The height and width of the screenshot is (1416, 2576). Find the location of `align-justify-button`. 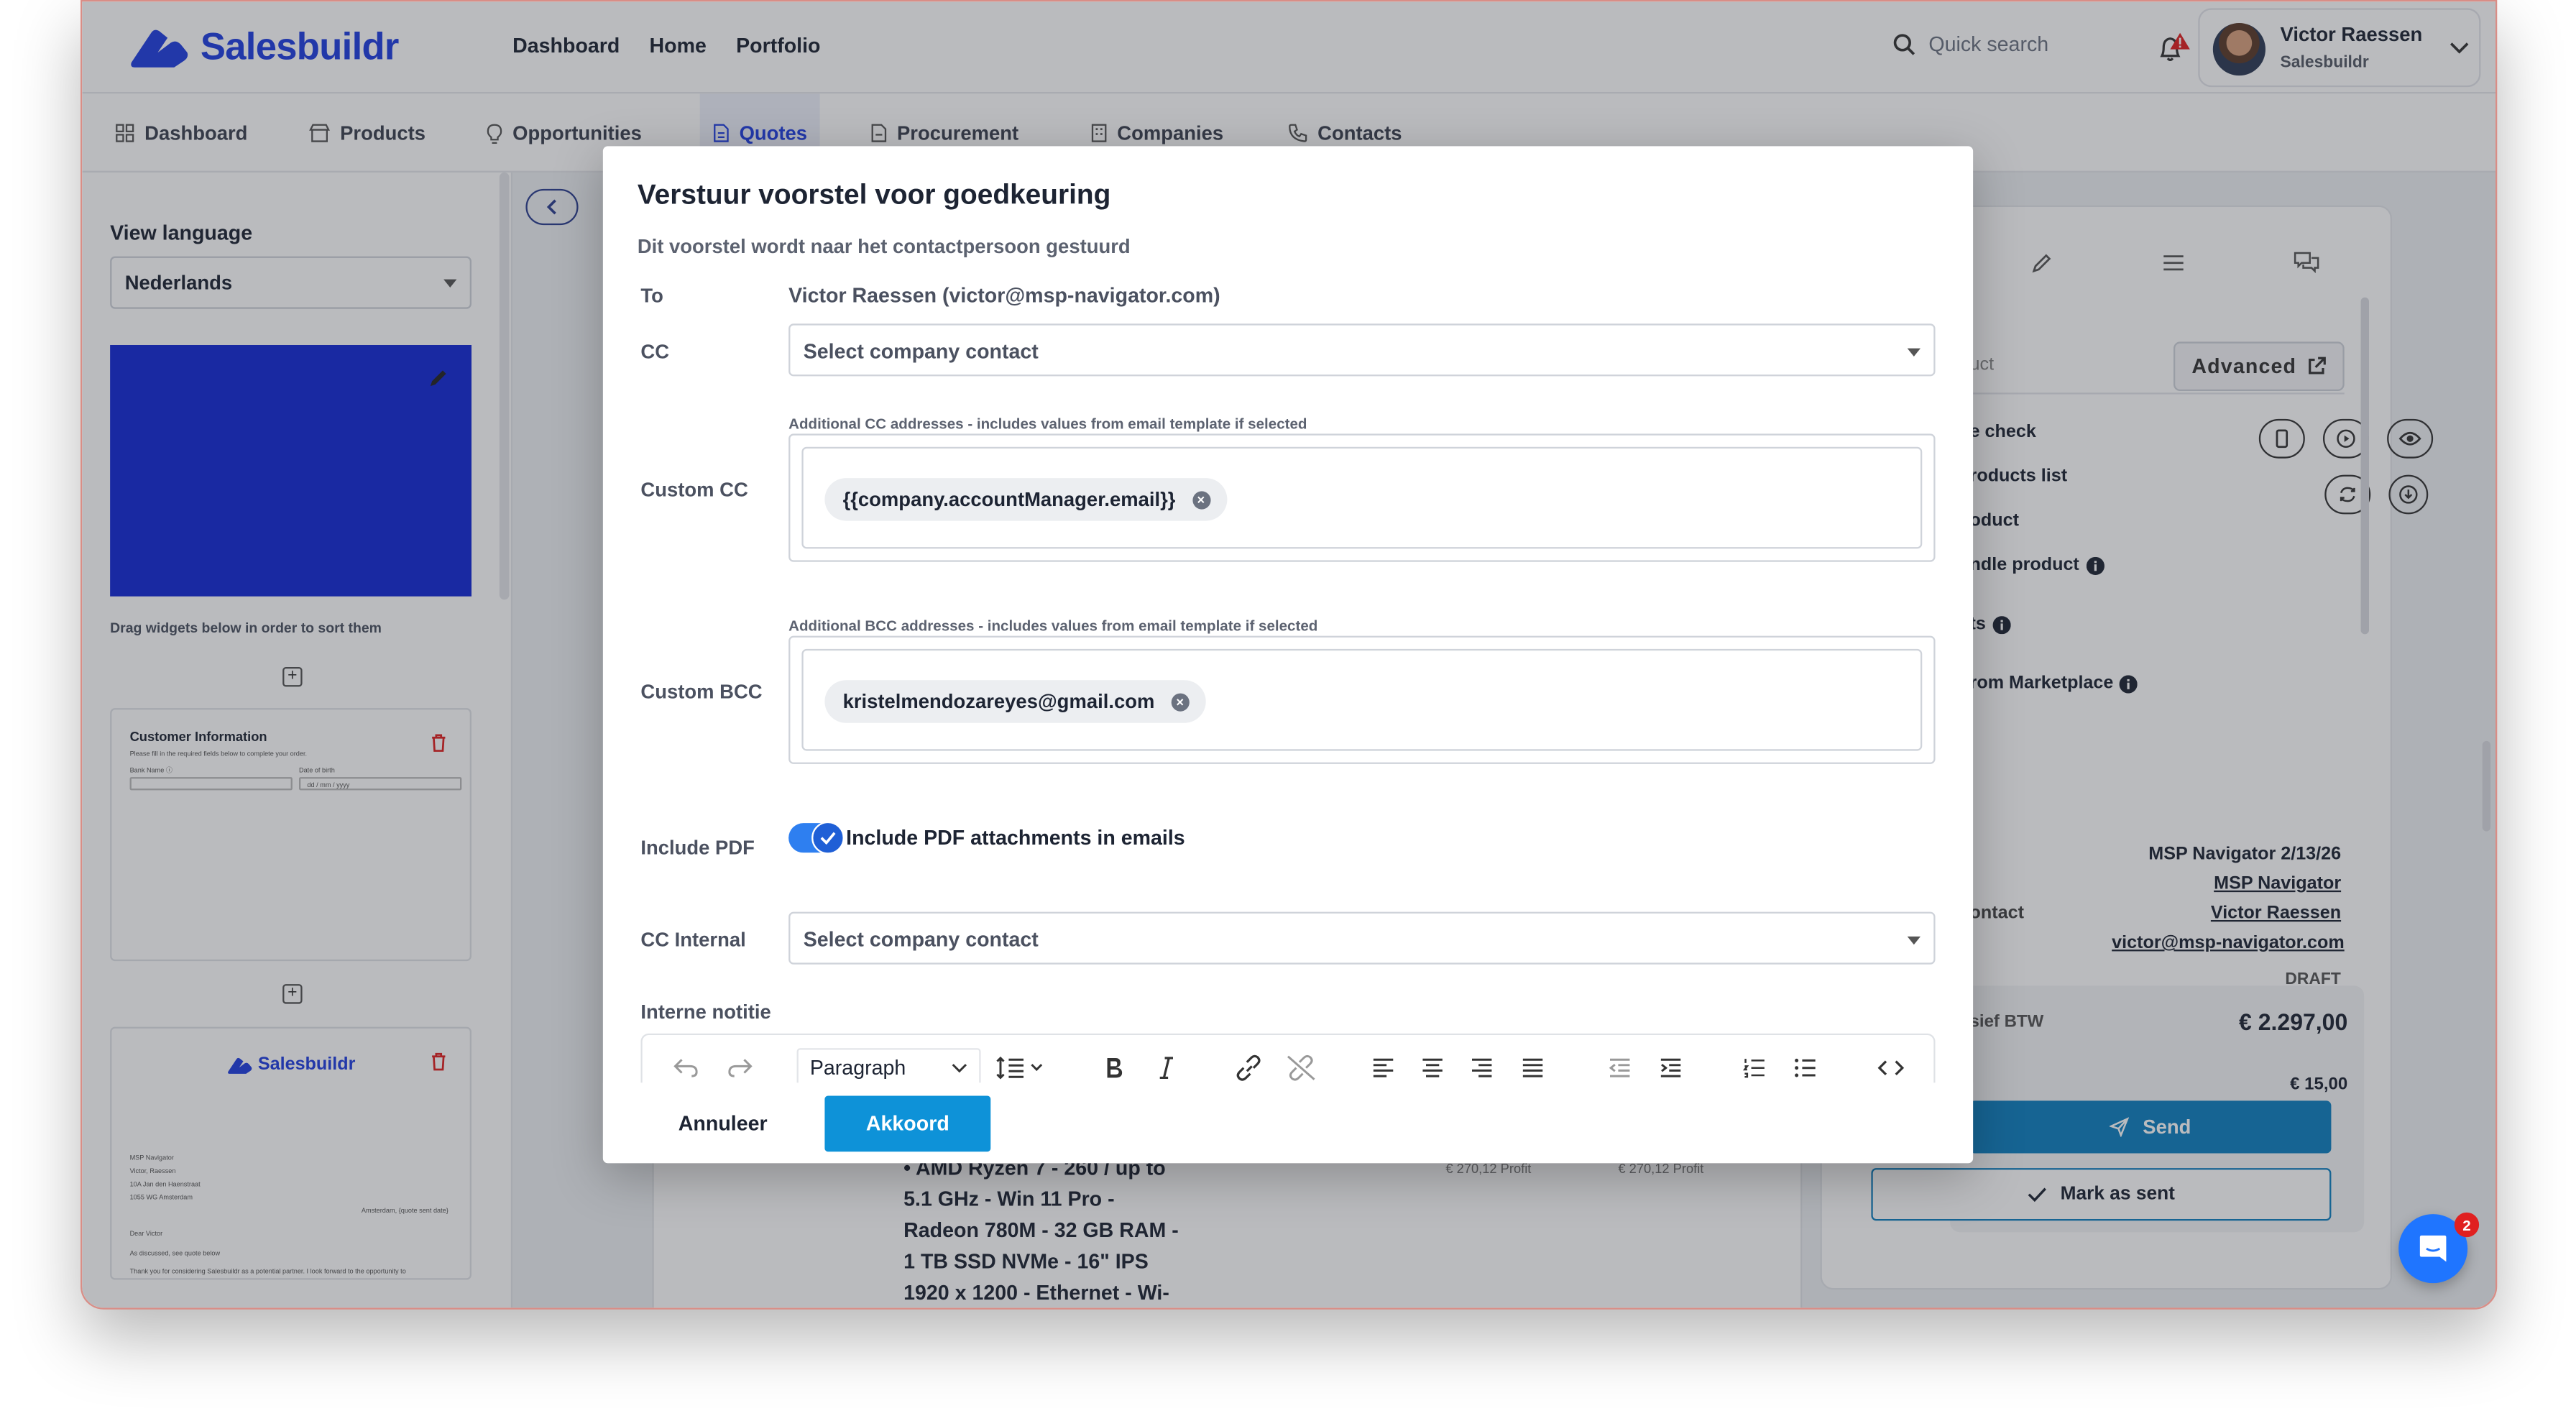

align-justify-button is located at coordinates (1532, 1068).